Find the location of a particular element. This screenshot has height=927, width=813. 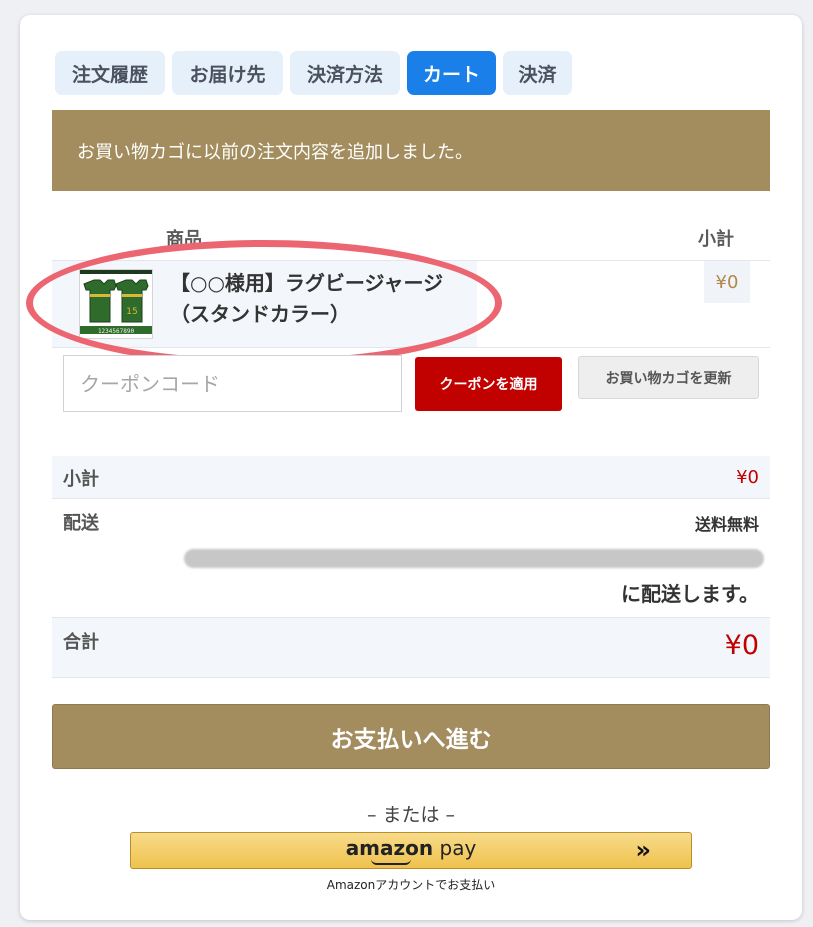

column-header-subtotal: 小計 is located at coordinates (716, 239).